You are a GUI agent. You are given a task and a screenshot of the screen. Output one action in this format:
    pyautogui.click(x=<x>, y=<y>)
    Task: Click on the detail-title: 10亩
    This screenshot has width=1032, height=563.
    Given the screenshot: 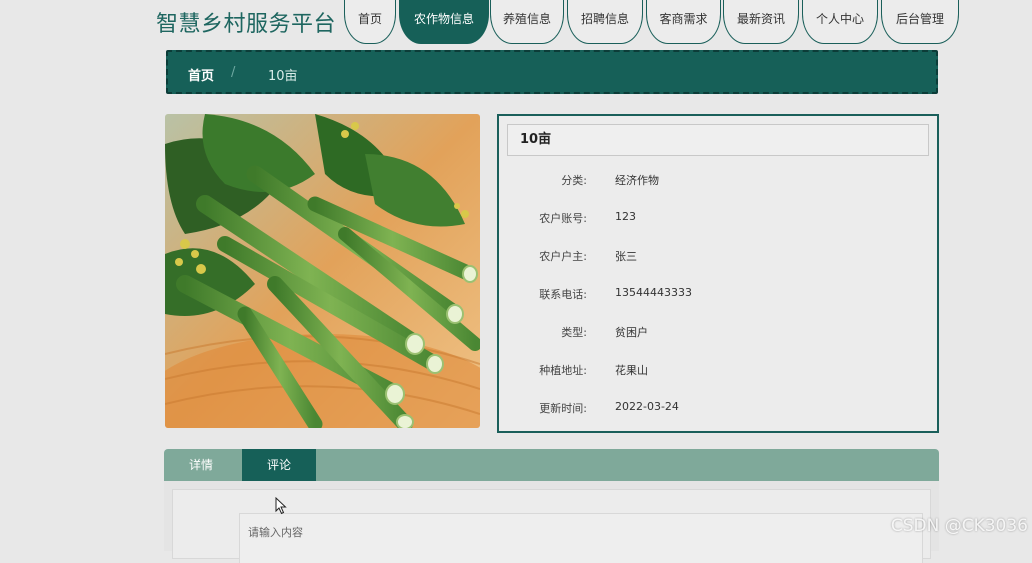 What is the action you would take?
    pyautogui.click(x=718, y=140)
    